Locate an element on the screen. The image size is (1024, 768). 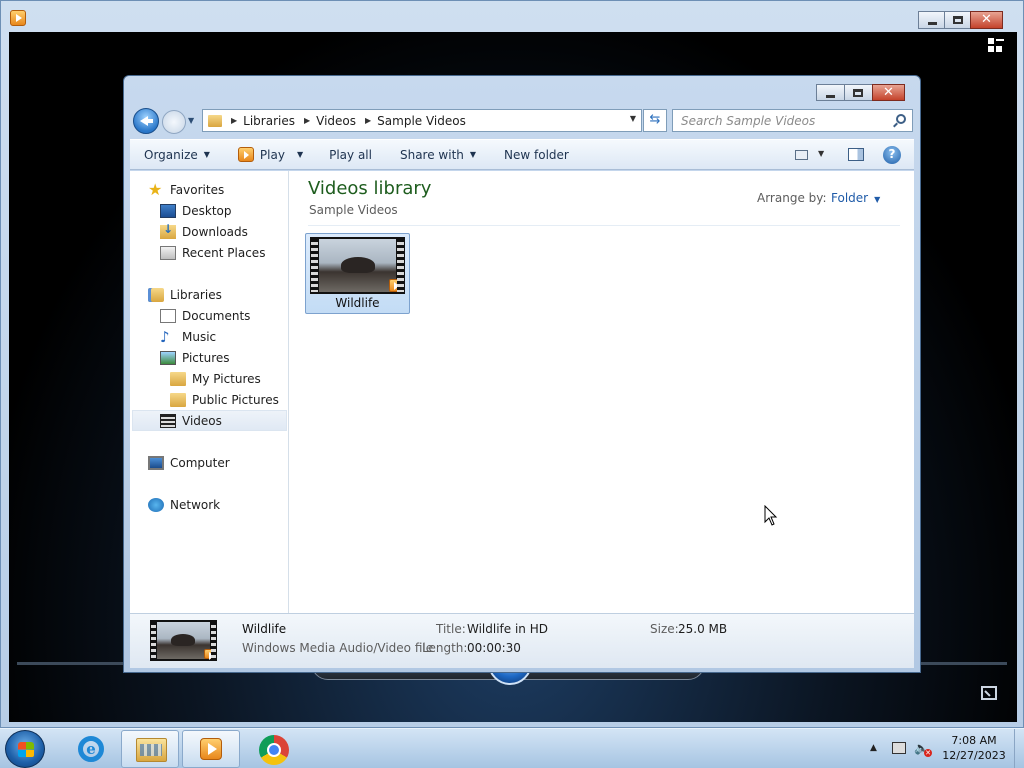
explorer-maximize-button is located at coordinates (858, 92).